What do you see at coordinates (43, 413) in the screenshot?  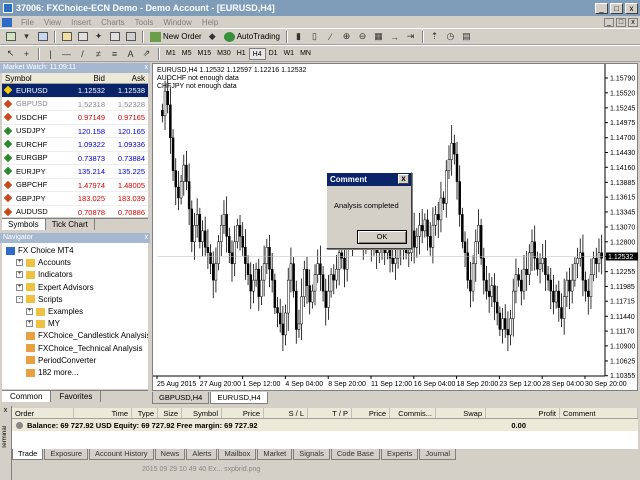 I see `terminal-column-order: Order` at bounding box center [43, 413].